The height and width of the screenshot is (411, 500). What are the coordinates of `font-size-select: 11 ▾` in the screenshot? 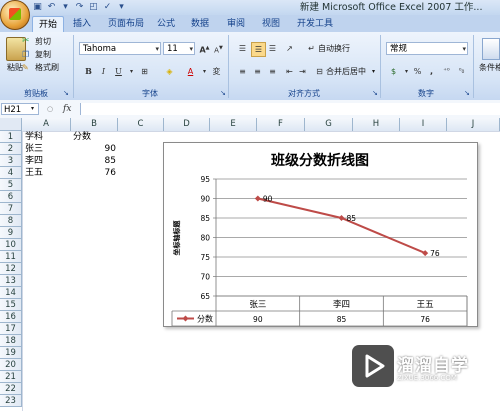 It's located at (179, 48).